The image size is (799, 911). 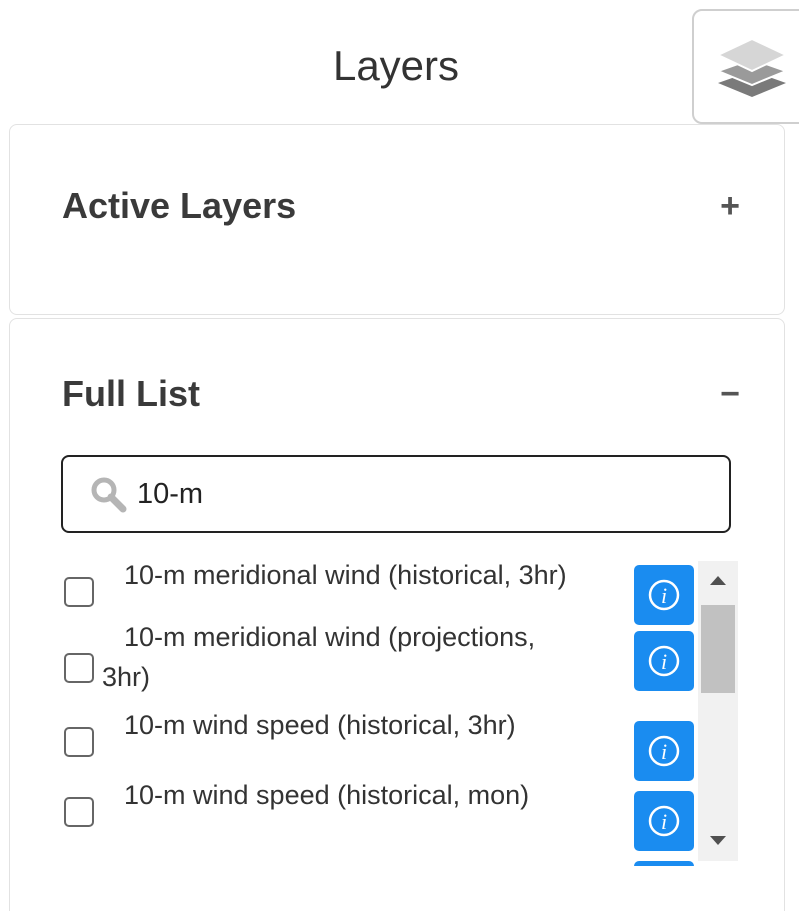 What do you see at coordinates (752, 67) in the screenshot?
I see `layers-stack-icon` at bounding box center [752, 67].